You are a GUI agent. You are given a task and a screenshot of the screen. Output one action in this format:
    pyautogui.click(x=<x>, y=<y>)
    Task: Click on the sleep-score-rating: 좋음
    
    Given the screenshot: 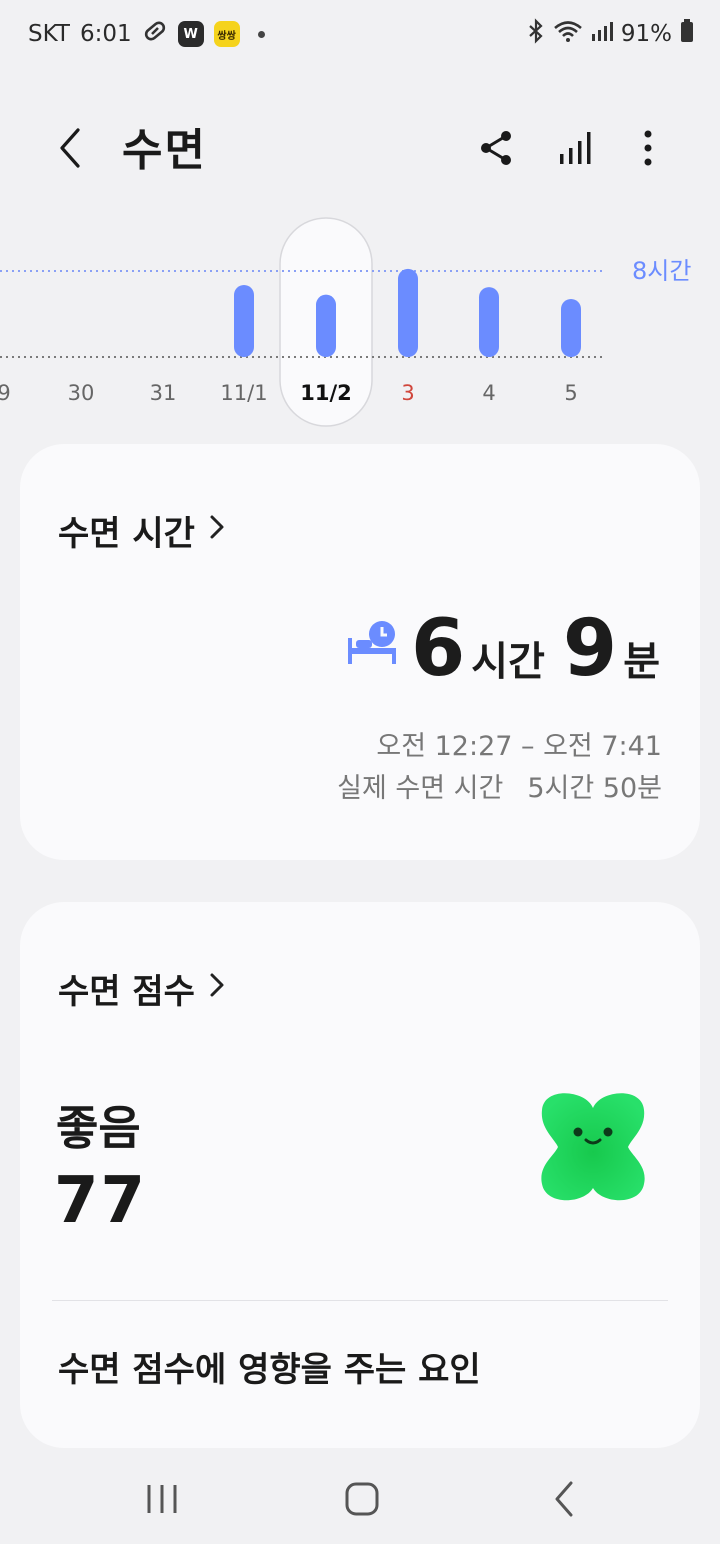 What is the action you would take?
    pyautogui.click(x=98, y=1128)
    